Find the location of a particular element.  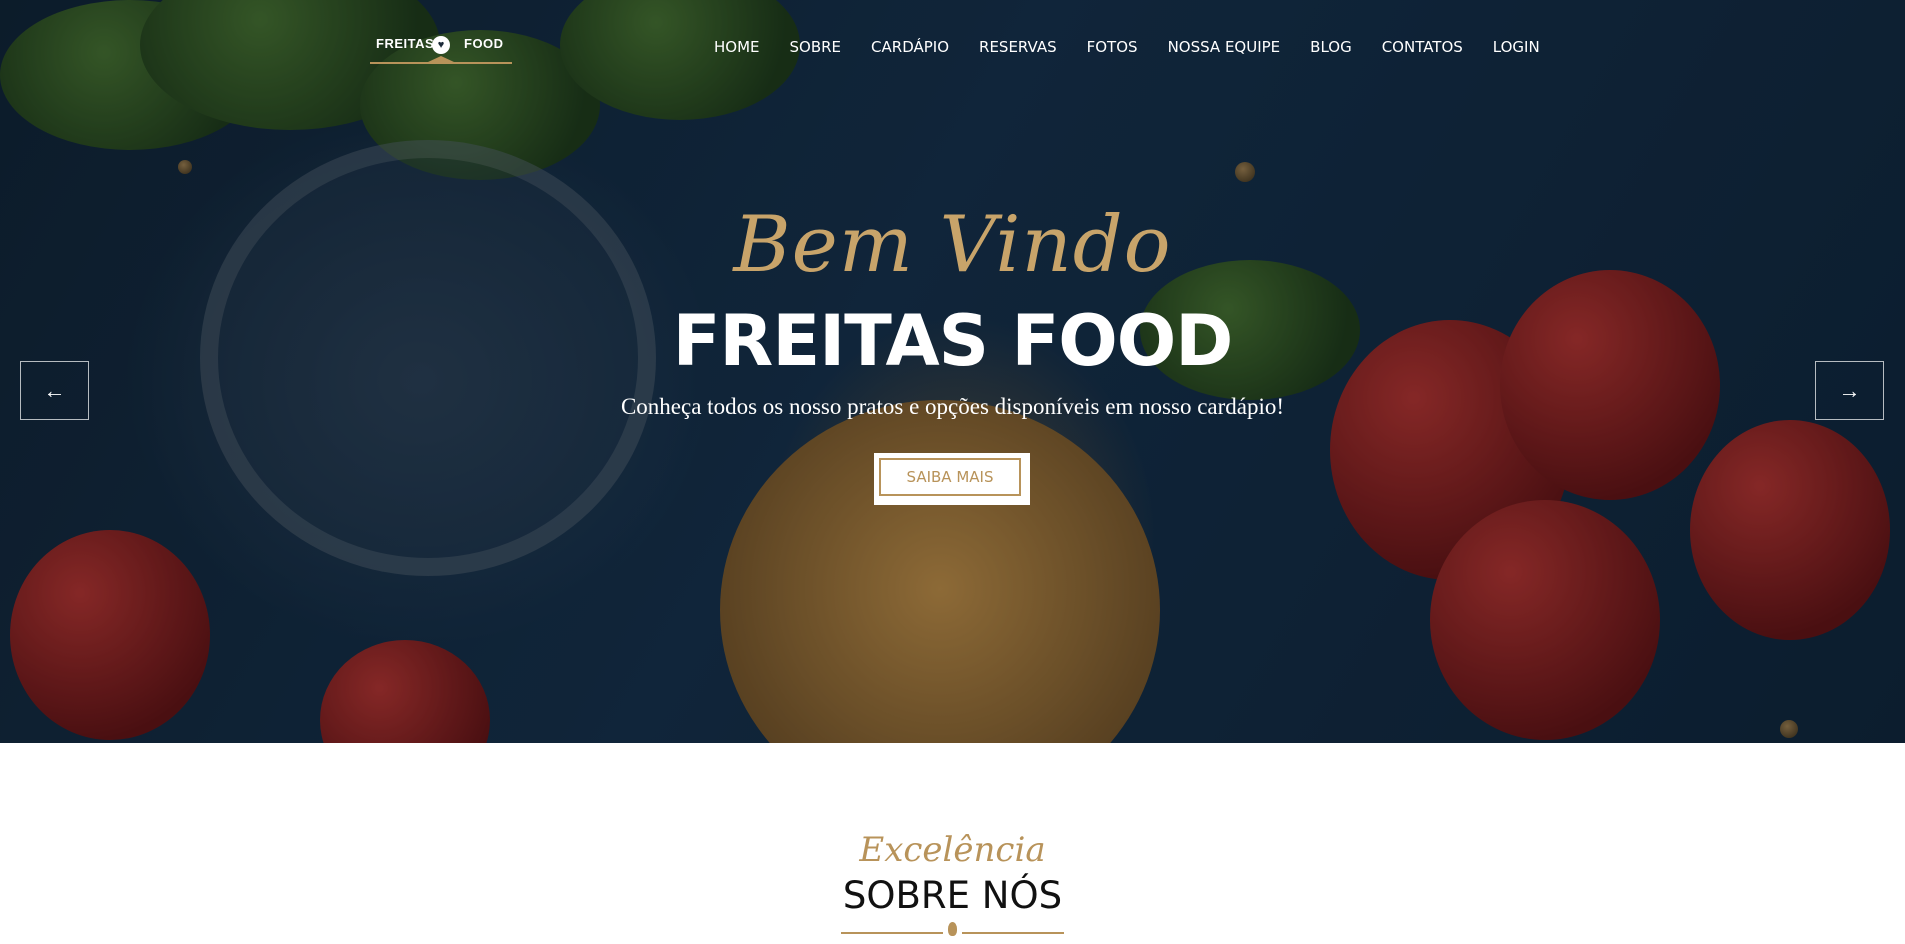

site-logo: FREITAS ♥ FOOD is located at coordinates (441, 48).